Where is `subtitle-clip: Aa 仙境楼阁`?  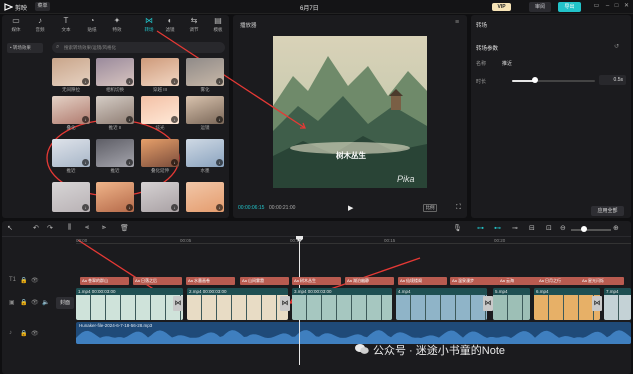 subtitle-clip: Aa 仙境楼阁 is located at coordinates (422, 281).